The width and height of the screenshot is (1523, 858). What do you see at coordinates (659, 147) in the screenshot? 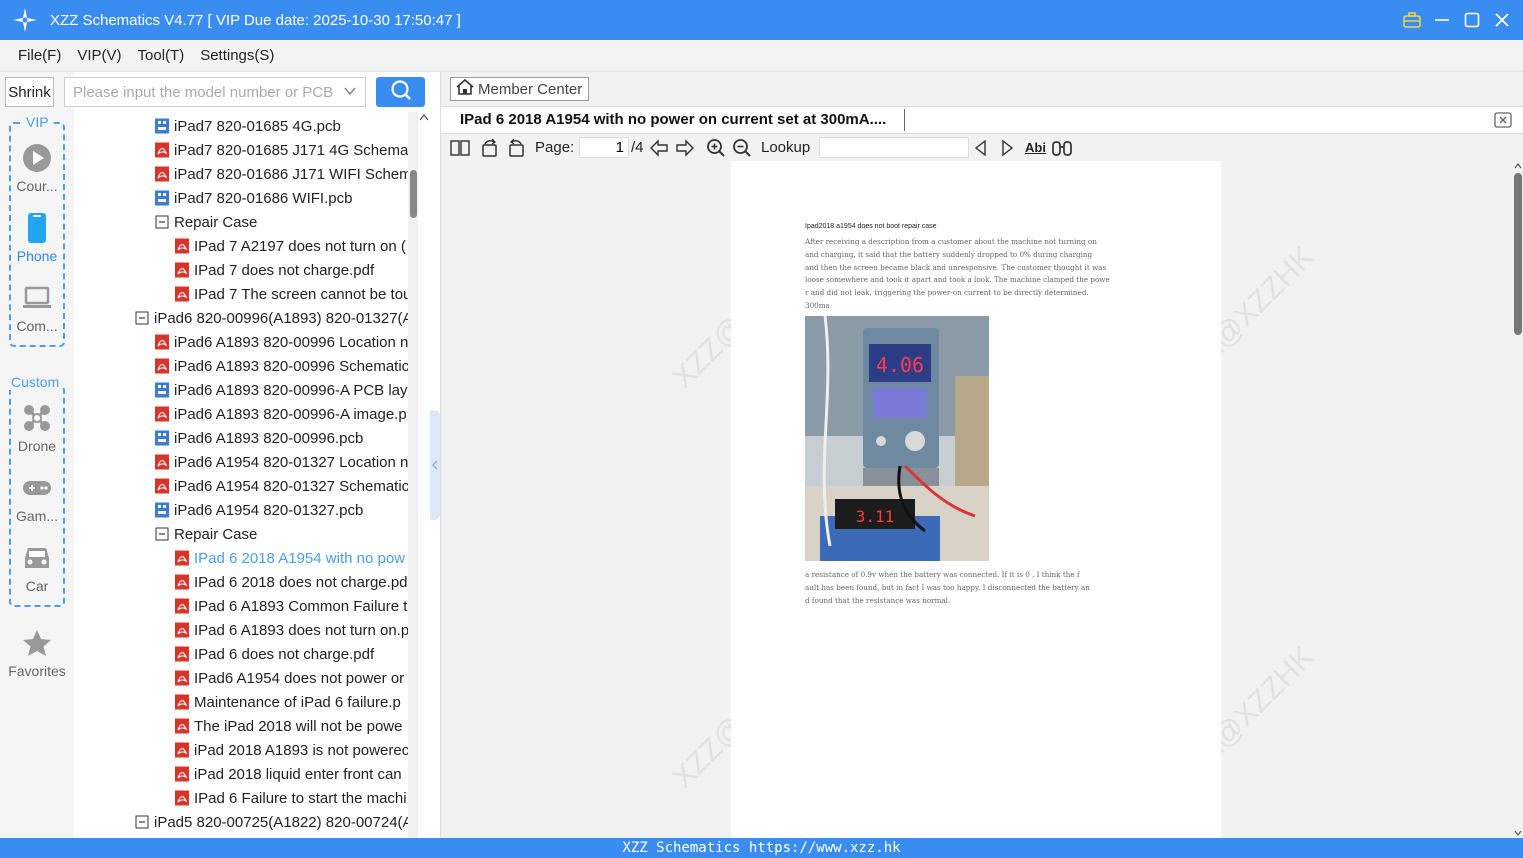
I see `previous-page-arrow-icon` at bounding box center [659, 147].